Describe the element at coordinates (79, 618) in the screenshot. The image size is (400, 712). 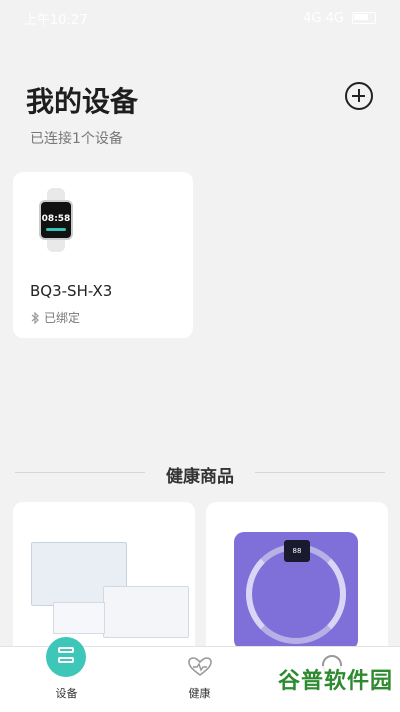
I see `product-pack` at that location.